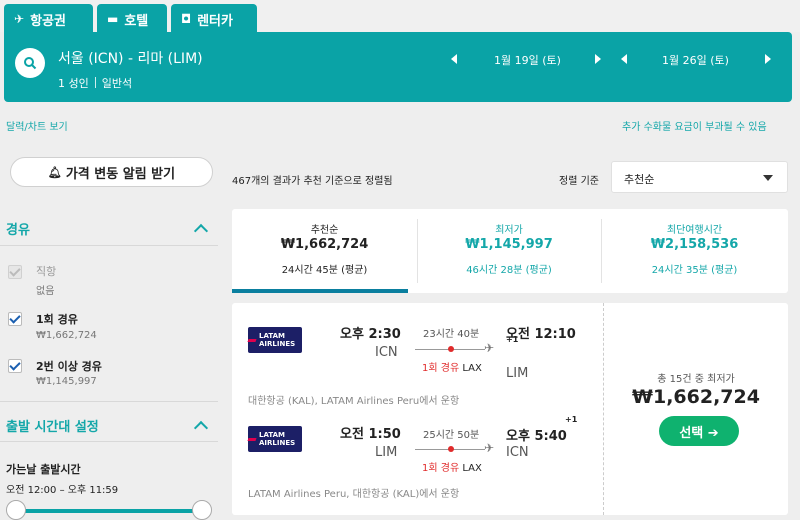 The height and width of the screenshot is (520, 800). What do you see at coordinates (95, 83) in the screenshot?
I see `passenger-info: 1 성인 일반석` at bounding box center [95, 83].